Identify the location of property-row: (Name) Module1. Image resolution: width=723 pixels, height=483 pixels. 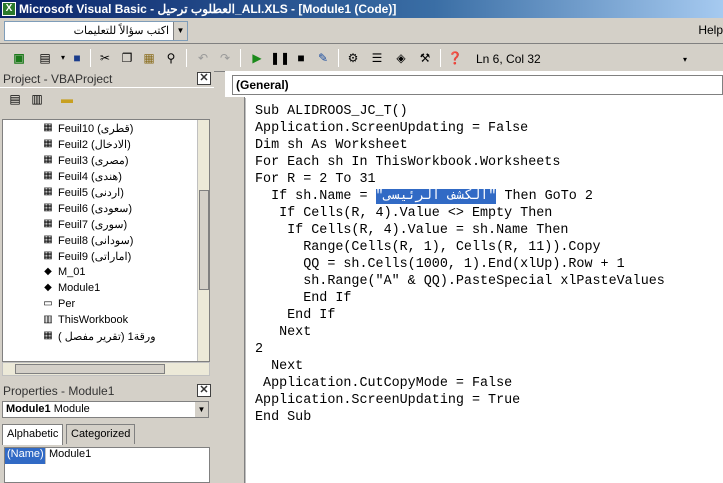
(107, 456).